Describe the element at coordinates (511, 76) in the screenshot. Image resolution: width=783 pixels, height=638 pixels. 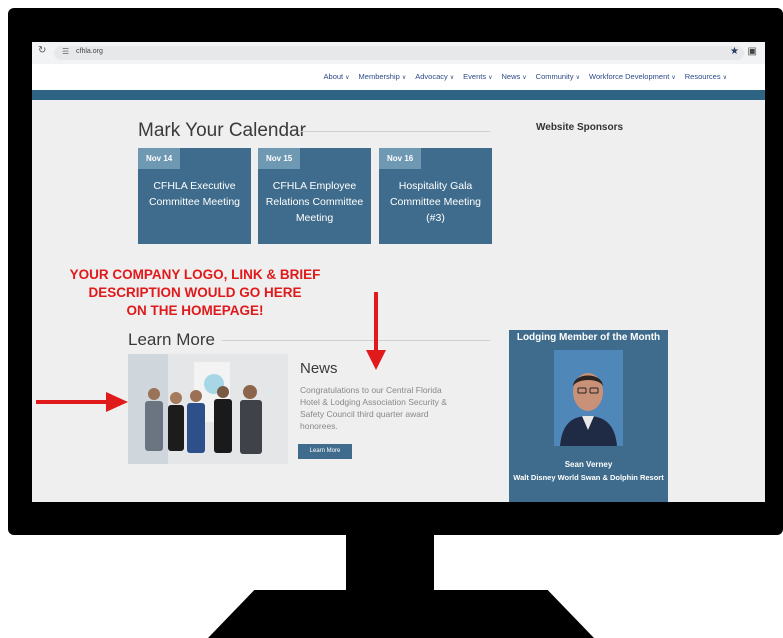
I see `nav-item-label: News` at that location.